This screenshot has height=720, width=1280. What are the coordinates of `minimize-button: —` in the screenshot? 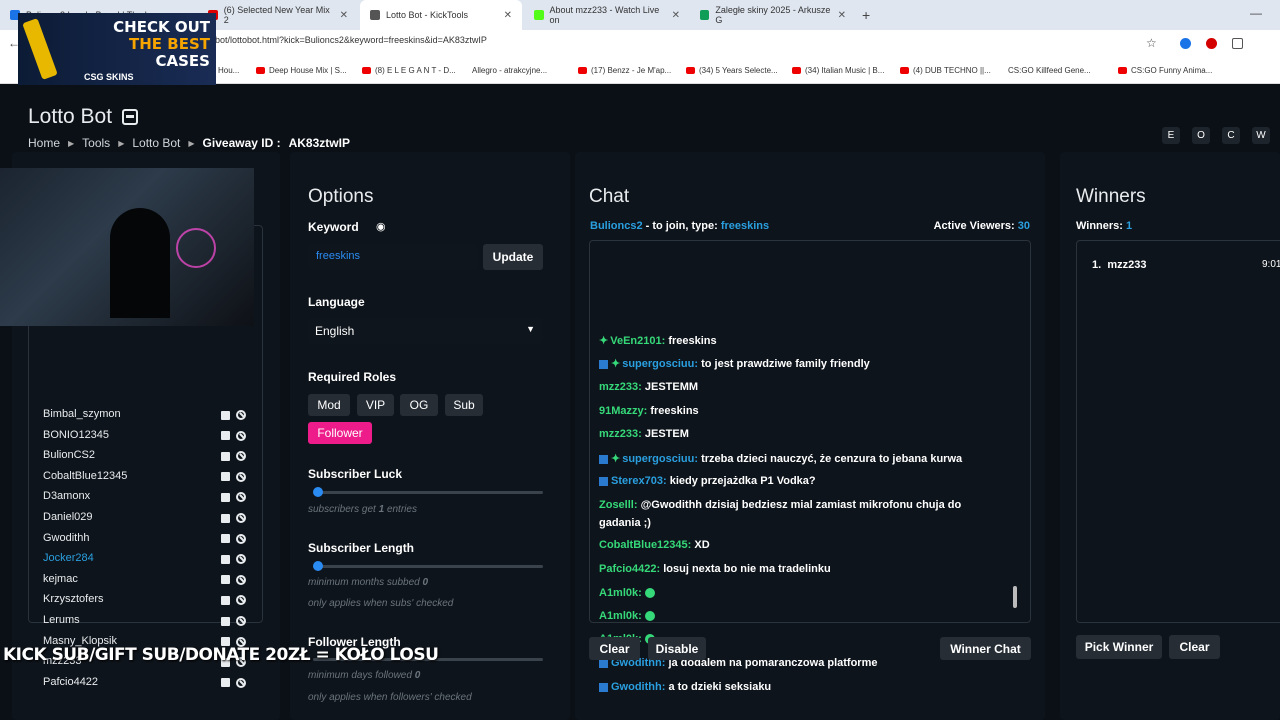 It's located at (1256, 13).